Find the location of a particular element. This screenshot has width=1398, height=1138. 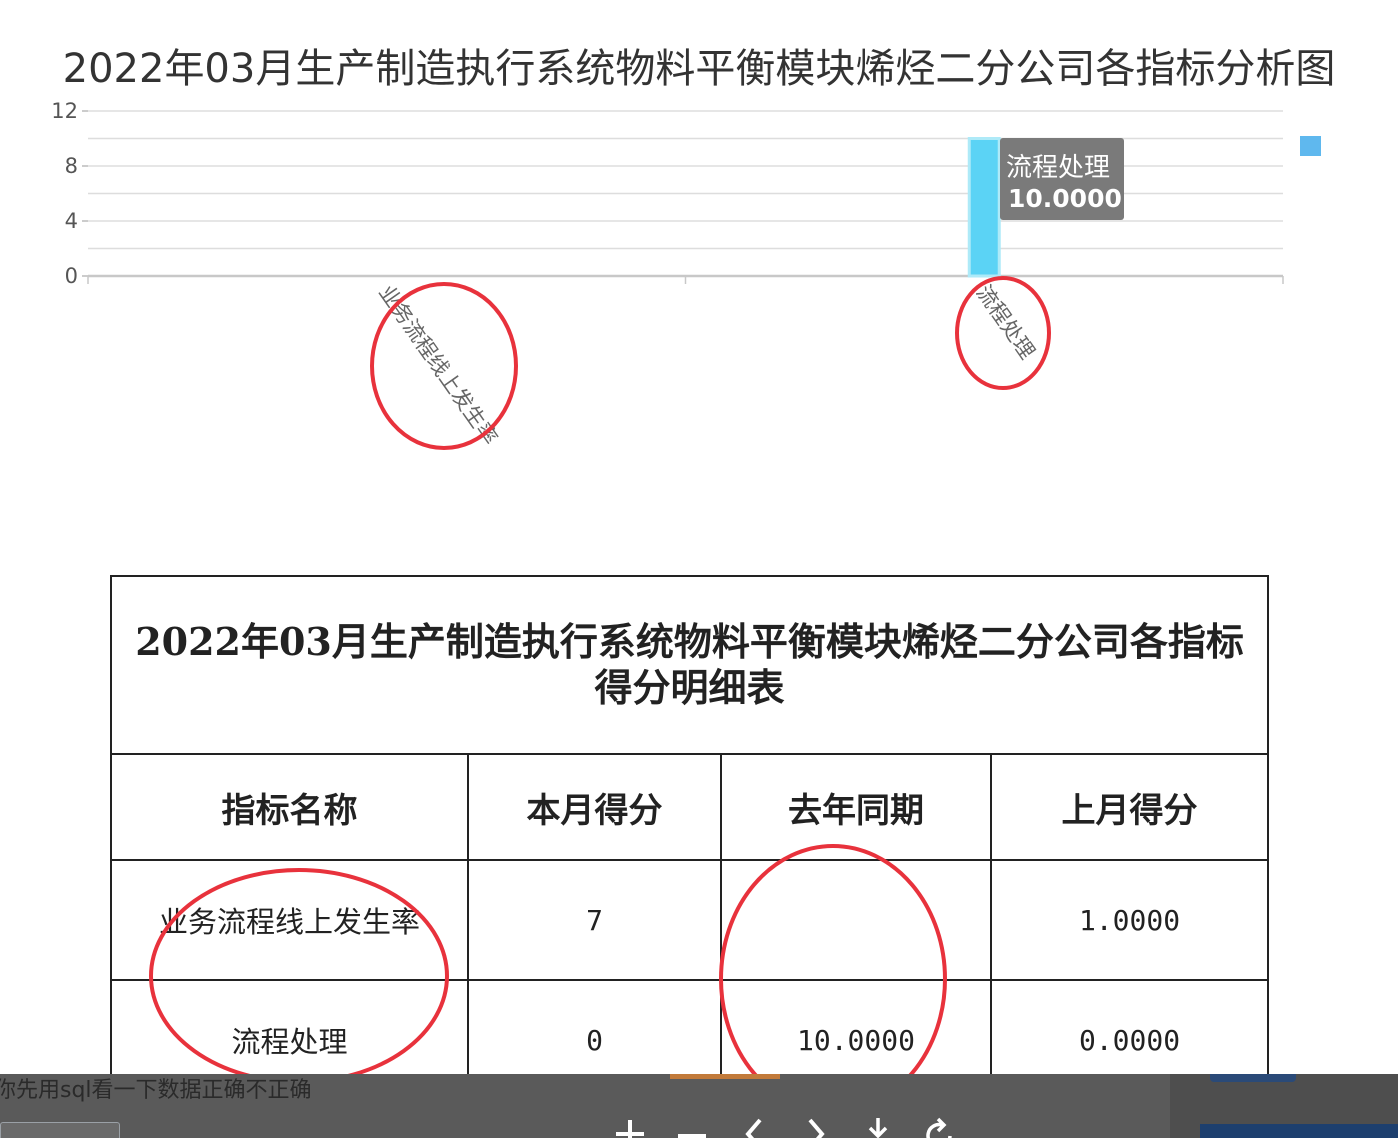

bar is located at coordinates (984, 207).